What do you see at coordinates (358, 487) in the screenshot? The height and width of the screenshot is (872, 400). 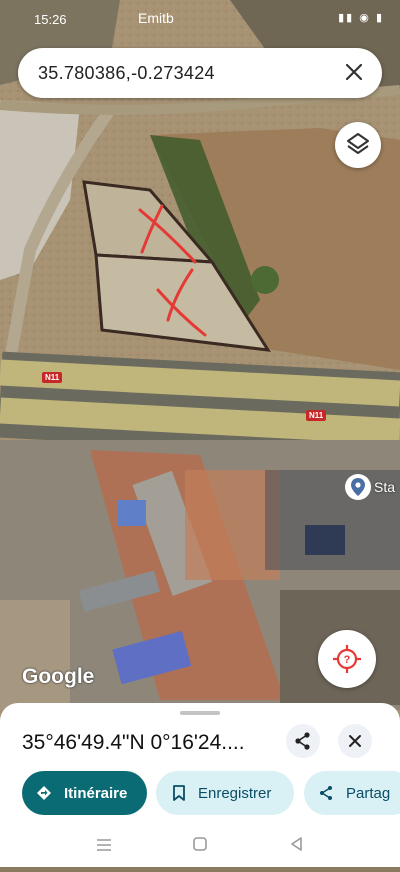 I see `place-pin-icon` at bounding box center [358, 487].